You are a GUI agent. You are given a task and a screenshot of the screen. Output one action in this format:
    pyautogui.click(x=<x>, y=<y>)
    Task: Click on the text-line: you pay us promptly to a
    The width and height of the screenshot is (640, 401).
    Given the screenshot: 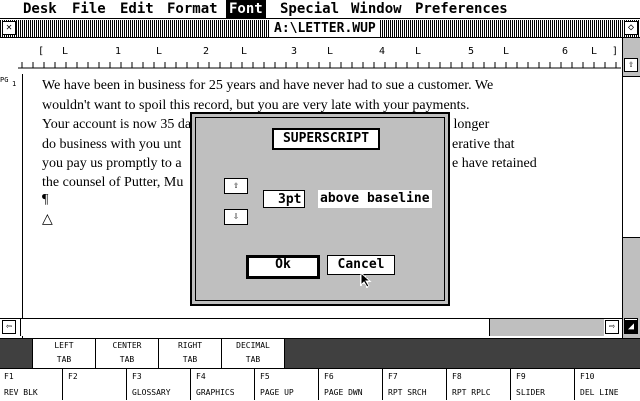 What is the action you would take?
    pyautogui.click(x=112, y=164)
    